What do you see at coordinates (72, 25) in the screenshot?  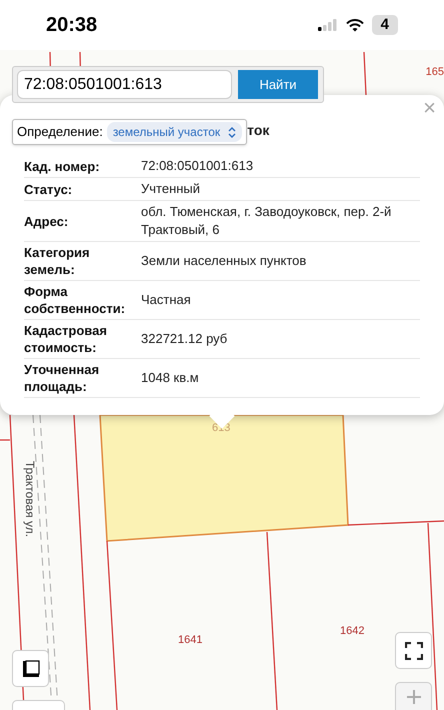 I see `status-time: 20:38` at bounding box center [72, 25].